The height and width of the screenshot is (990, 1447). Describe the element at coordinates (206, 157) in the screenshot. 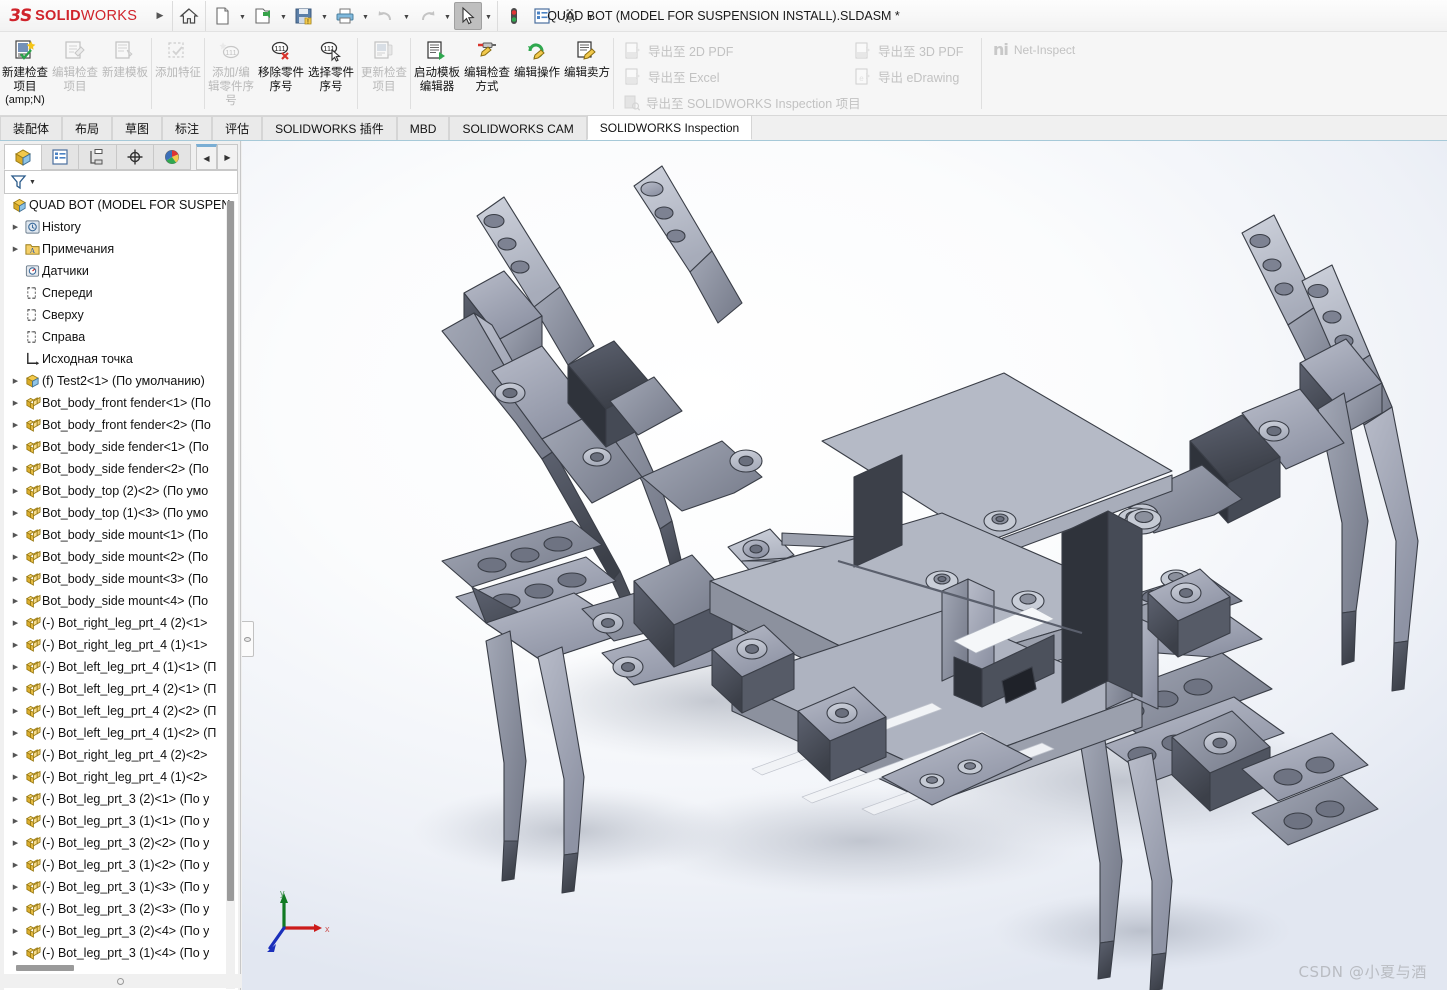

I see `tree-tab-scroll-prev: ◀` at that location.